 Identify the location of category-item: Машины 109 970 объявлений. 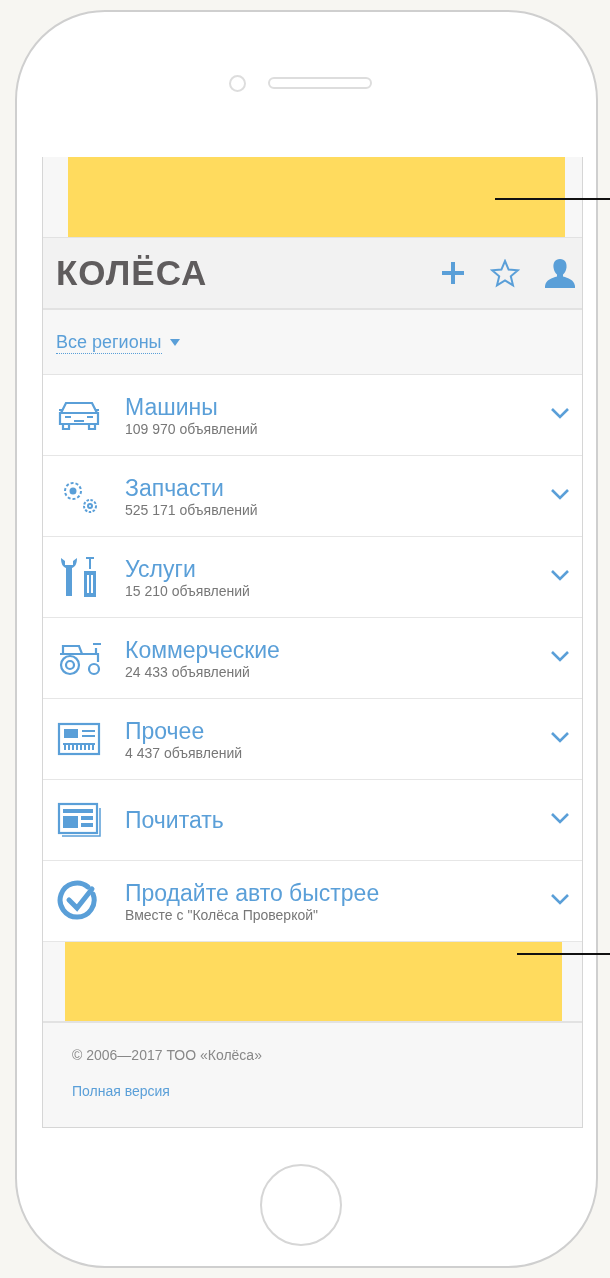
(312, 415).